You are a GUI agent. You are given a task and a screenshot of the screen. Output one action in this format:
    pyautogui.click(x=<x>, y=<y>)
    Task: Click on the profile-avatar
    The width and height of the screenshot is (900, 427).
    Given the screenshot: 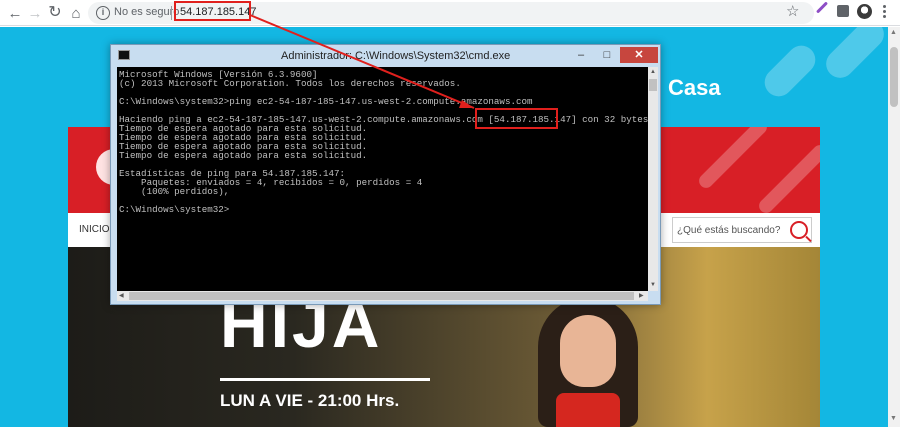 What is the action you would take?
    pyautogui.click(x=864, y=11)
    